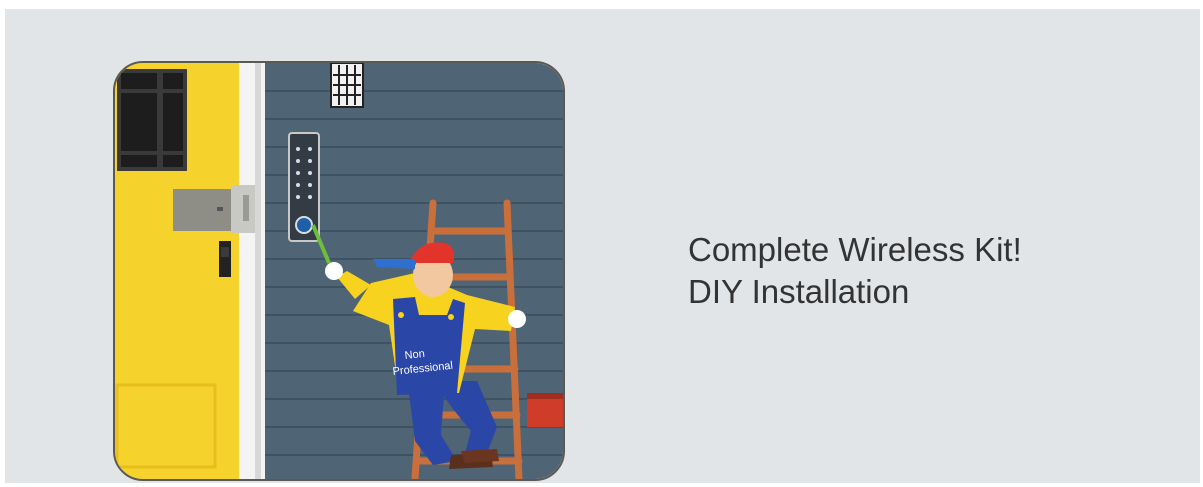  What do you see at coordinates (855, 249) in the screenshot?
I see `headline-line-1: Complete Wireless Kit!` at bounding box center [855, 249].